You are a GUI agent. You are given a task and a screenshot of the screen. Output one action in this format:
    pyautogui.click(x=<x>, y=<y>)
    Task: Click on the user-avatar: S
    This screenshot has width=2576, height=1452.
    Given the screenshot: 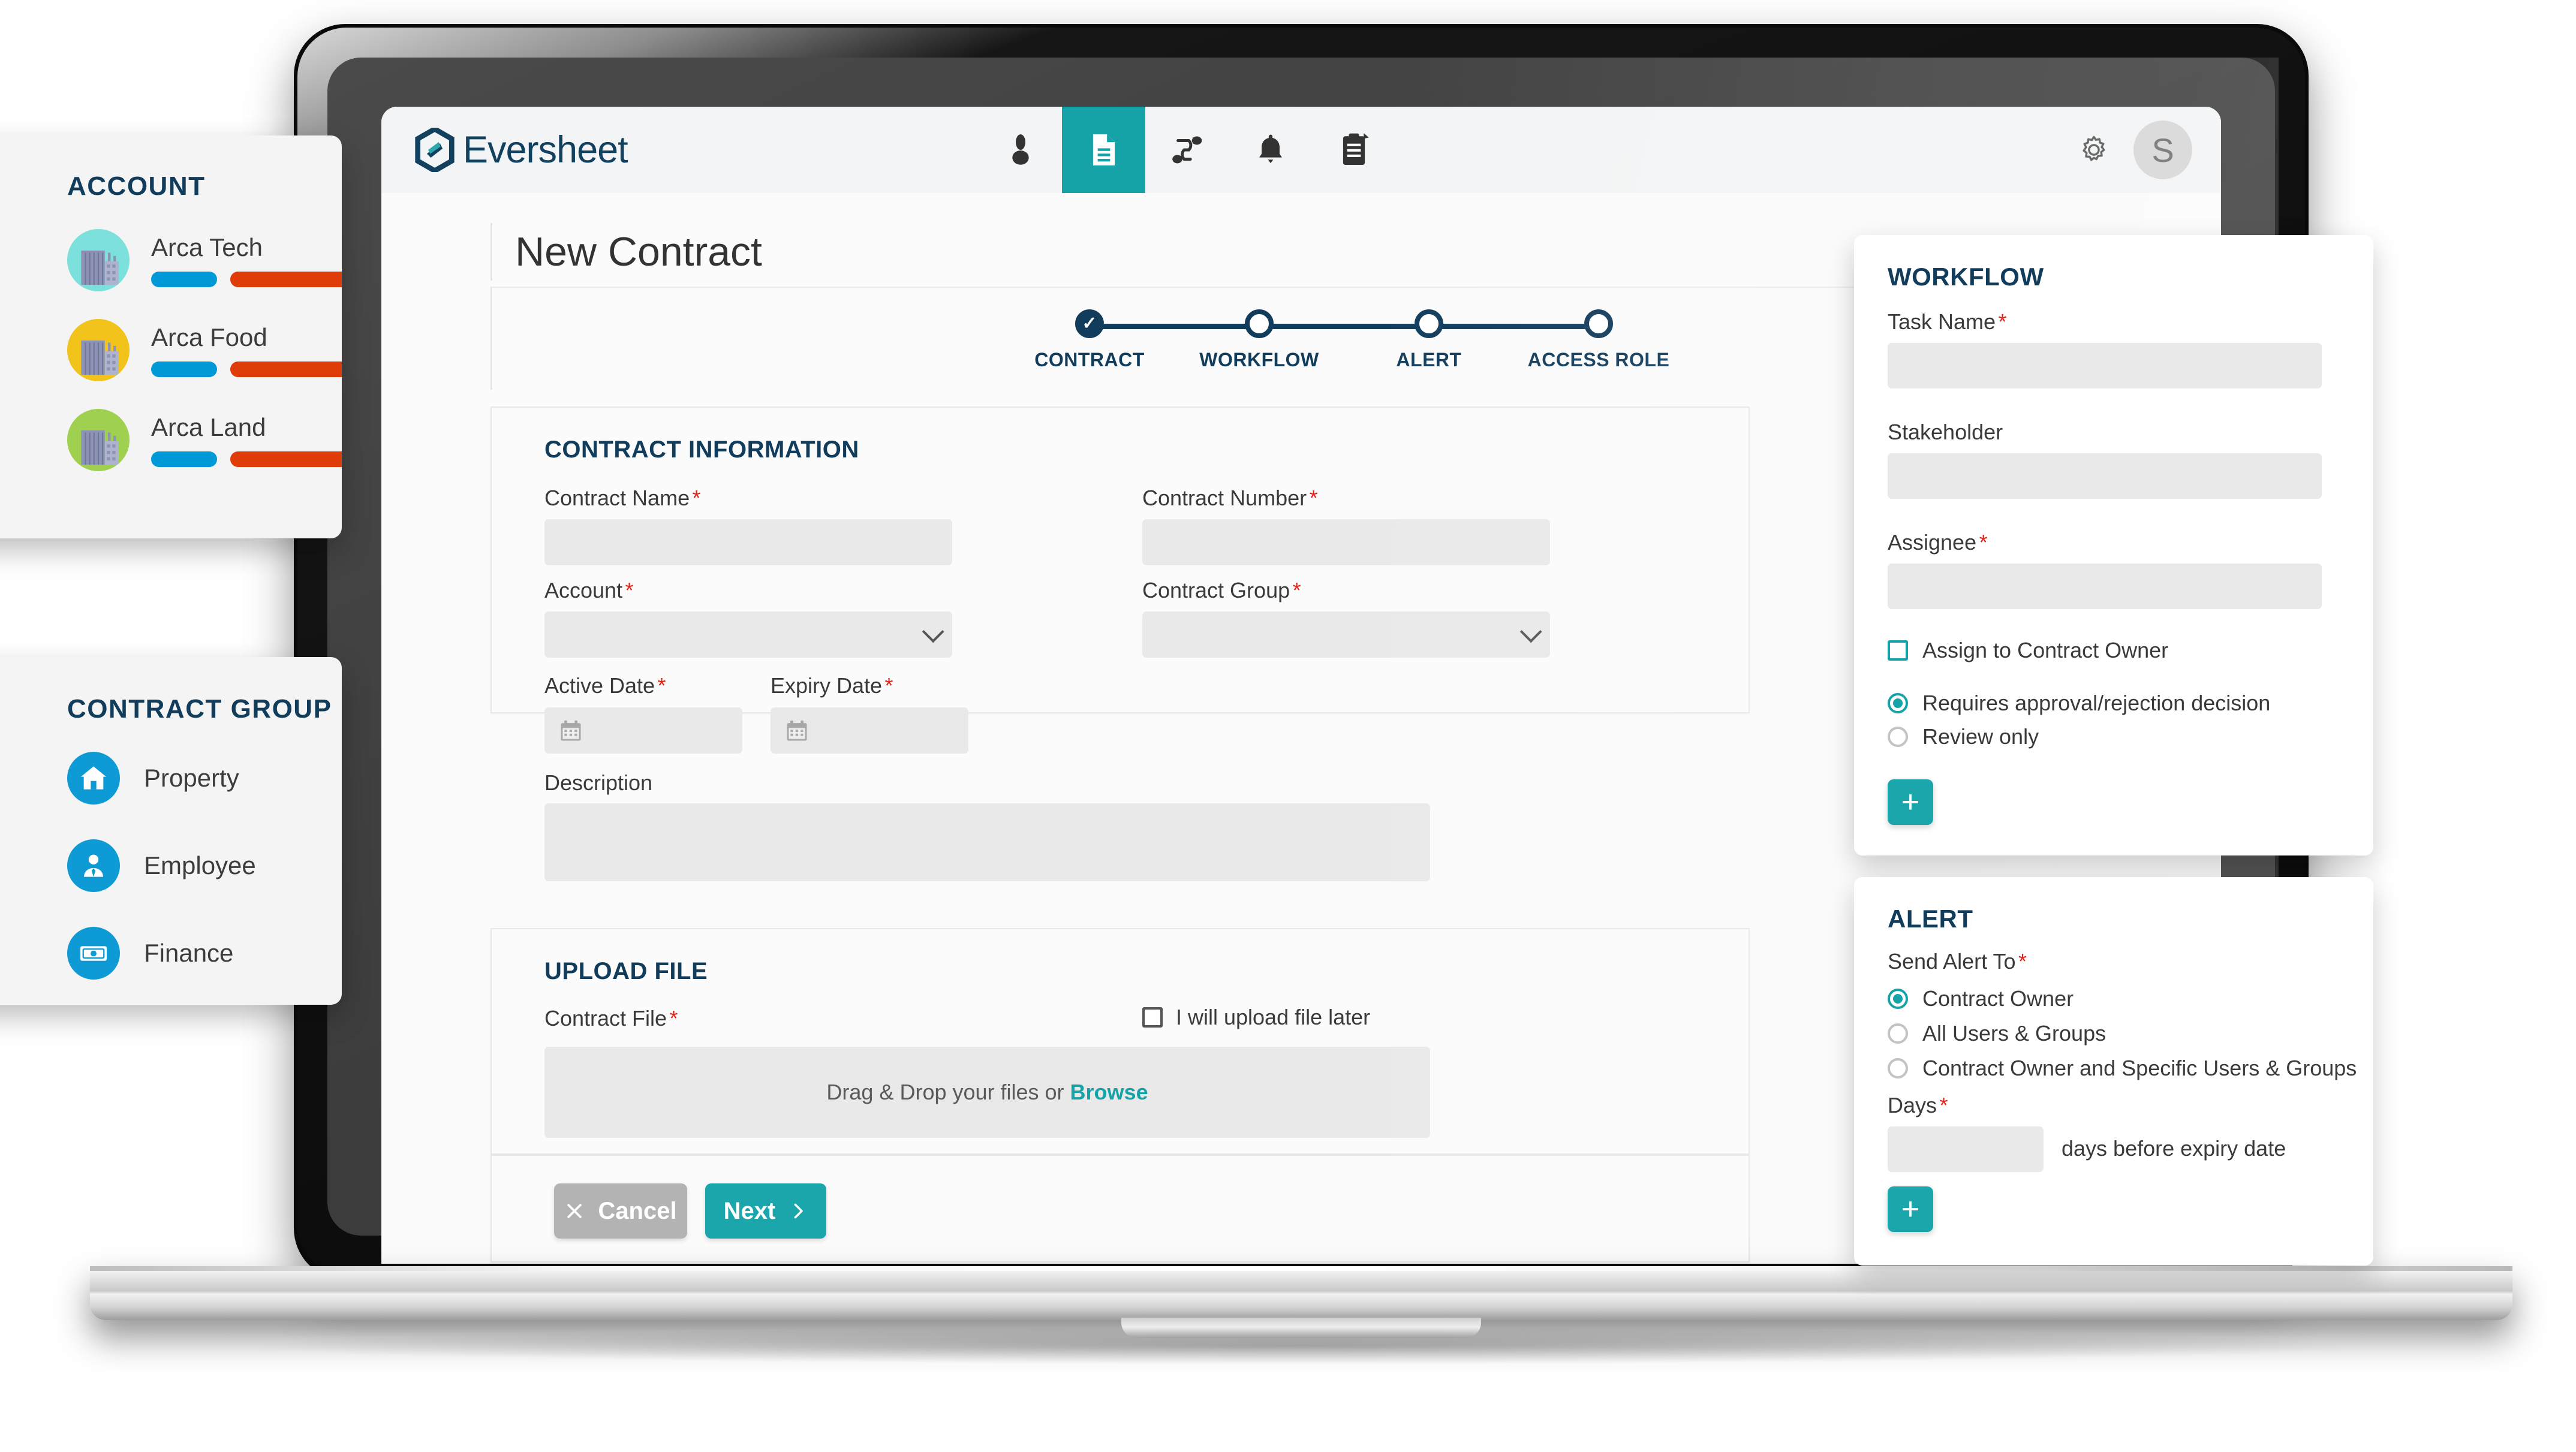 What is the action you would take?
    pyautogui.click(x=2162, y=150)
    